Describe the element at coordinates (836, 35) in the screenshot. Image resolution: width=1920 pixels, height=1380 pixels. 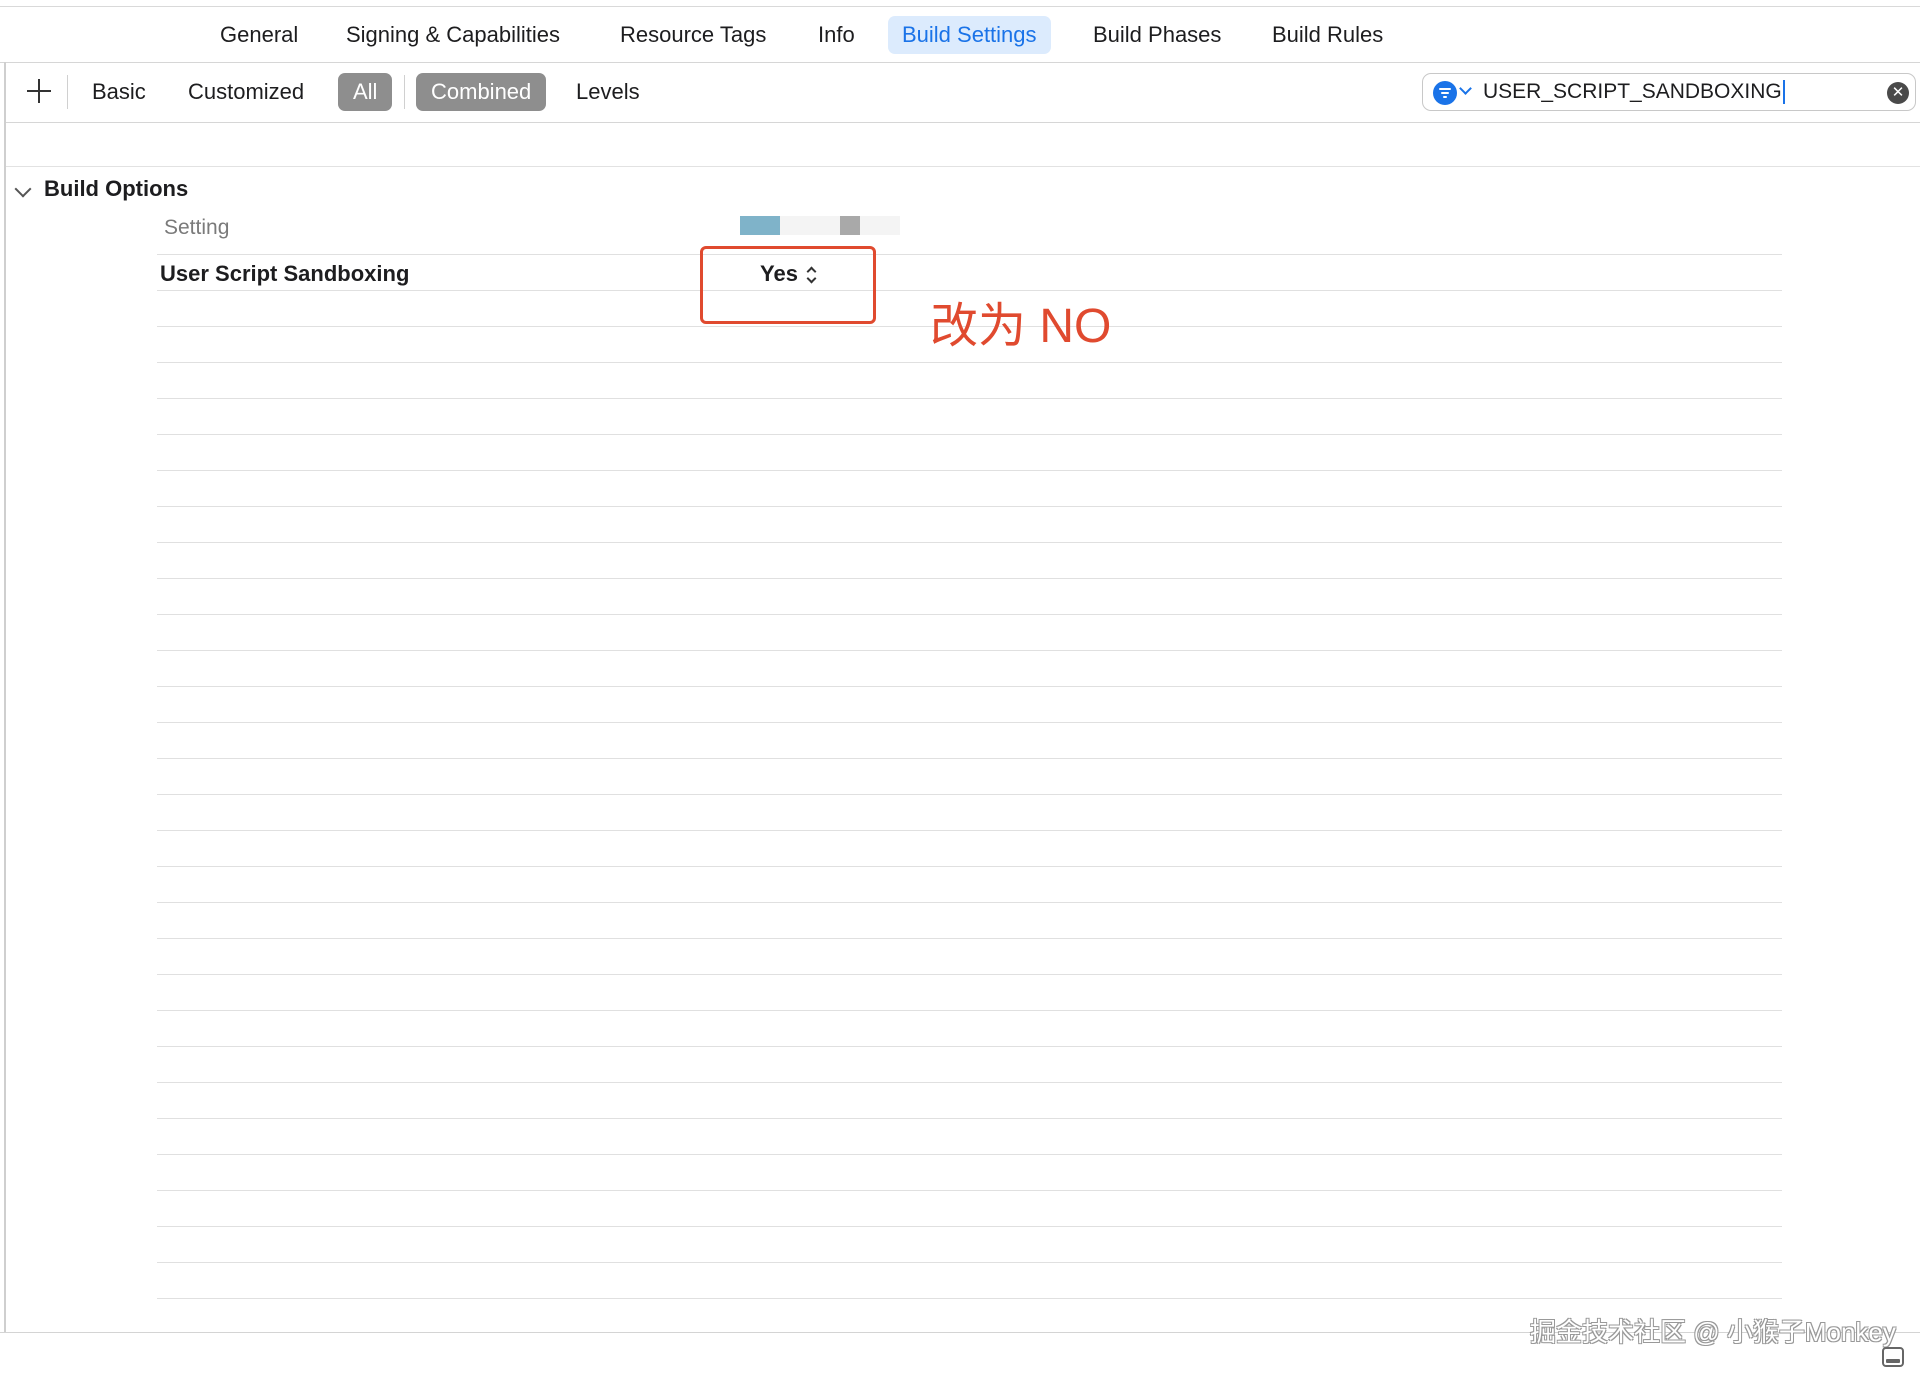
I see `tab-info: Info` at that location.